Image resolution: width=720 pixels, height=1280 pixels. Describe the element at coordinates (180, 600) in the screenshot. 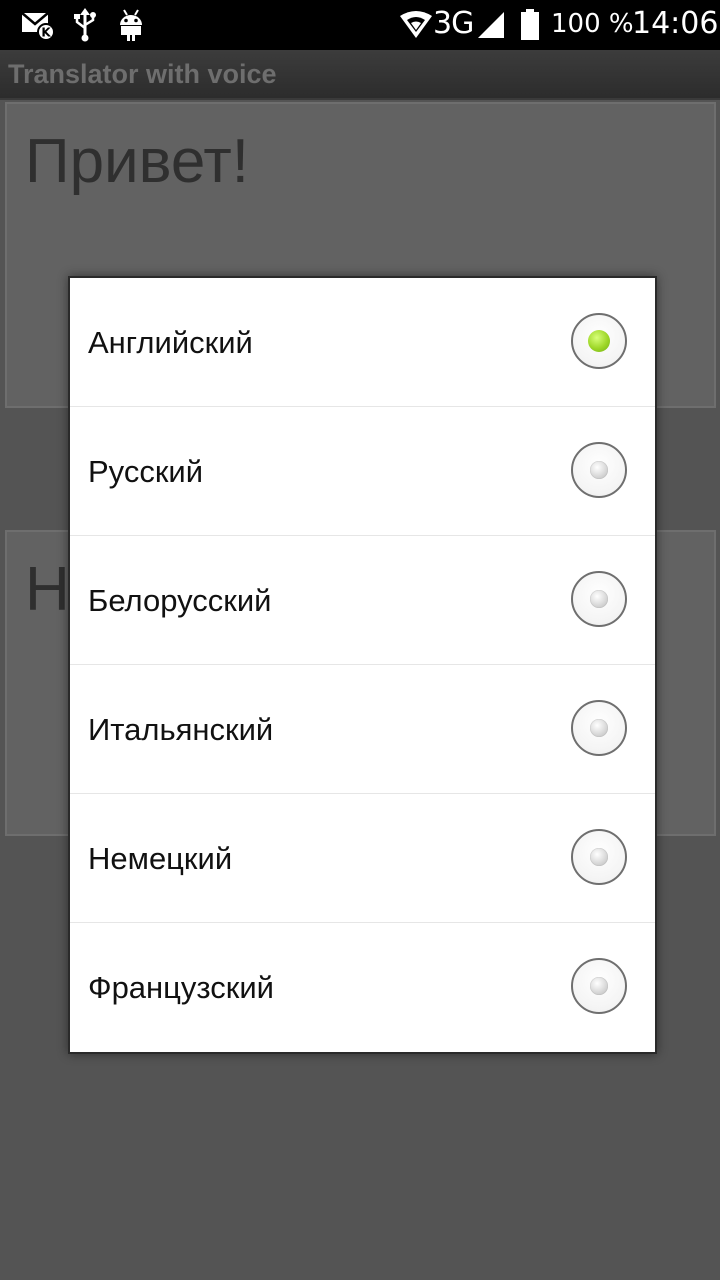

I see `language-option-label: Белорусский` at that location.